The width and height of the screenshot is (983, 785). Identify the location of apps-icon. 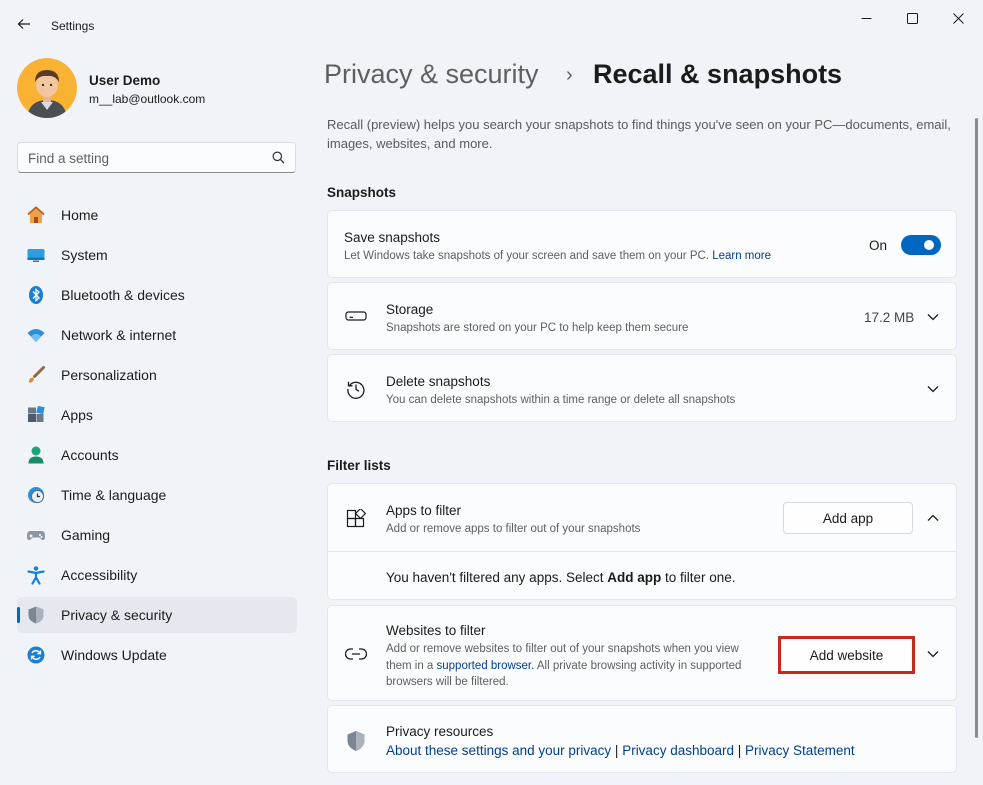
(36, 415).